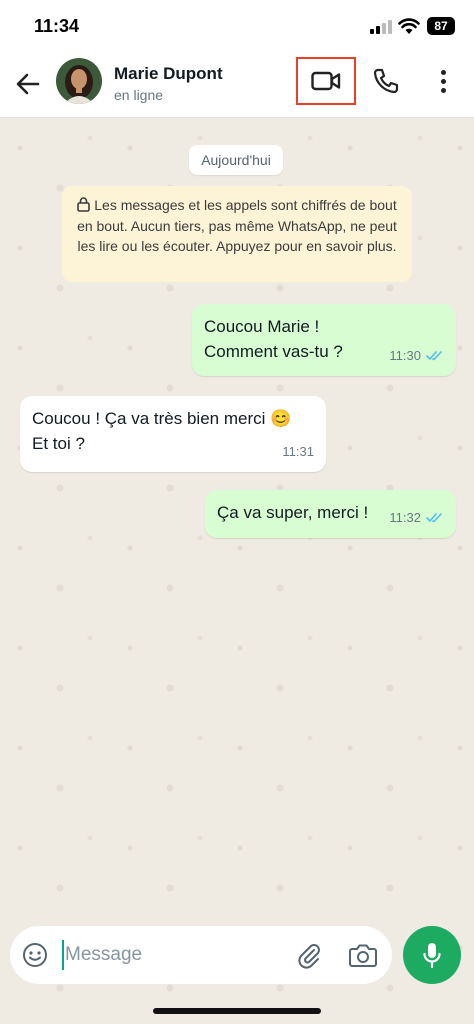 The height and width of the screenshot is (1024, 474). I want to click on video-camera-icon, so click(326, 81).